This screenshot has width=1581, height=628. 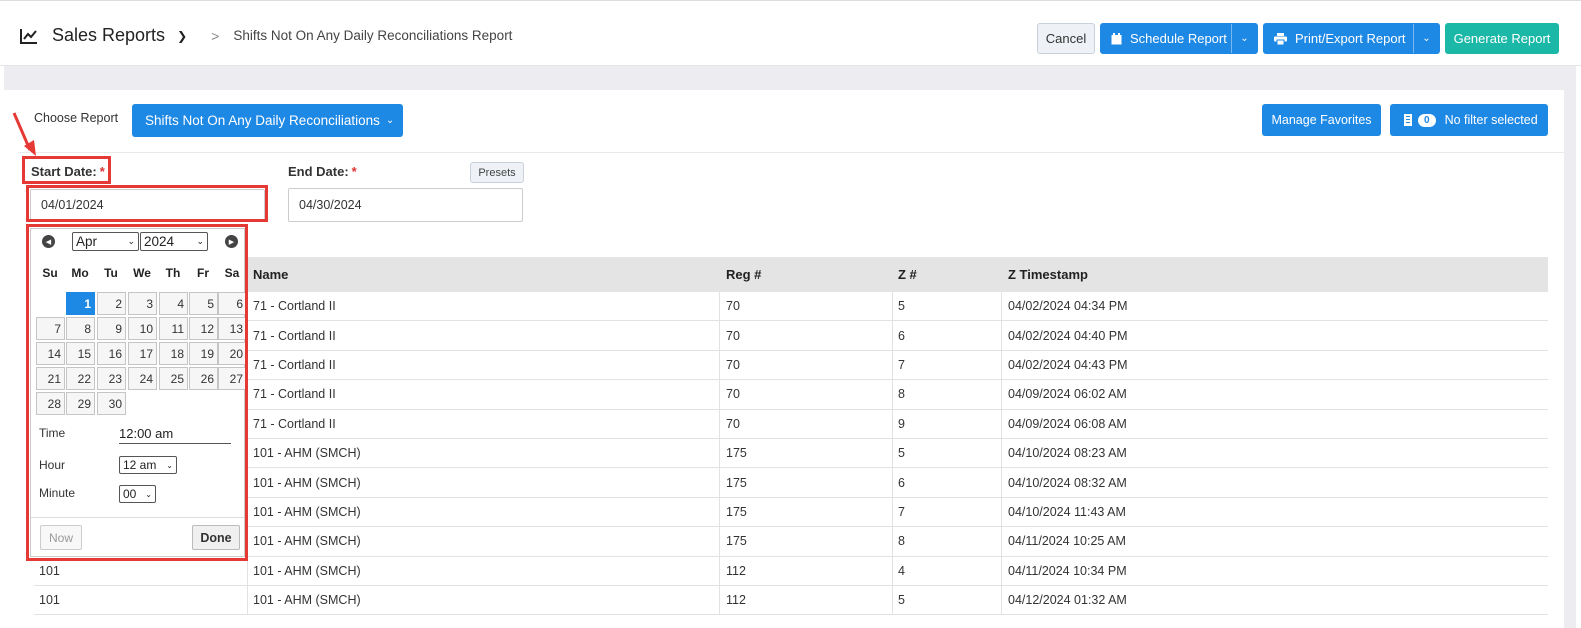 I want to click on table-row: 101 - AHM (SMCH) 175 6 04/10/2024 08:32 AM, so click(x=791, y=483).